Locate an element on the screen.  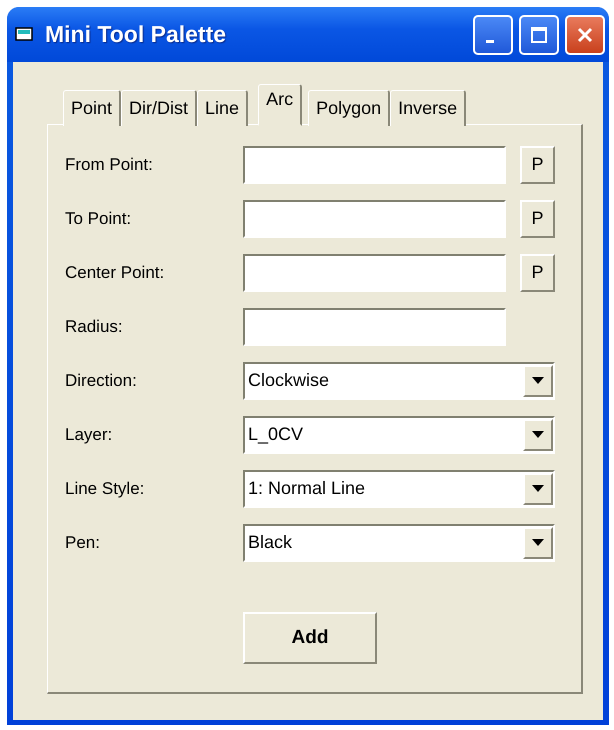
field-label: Layer: is located at coordinates (89, 434).